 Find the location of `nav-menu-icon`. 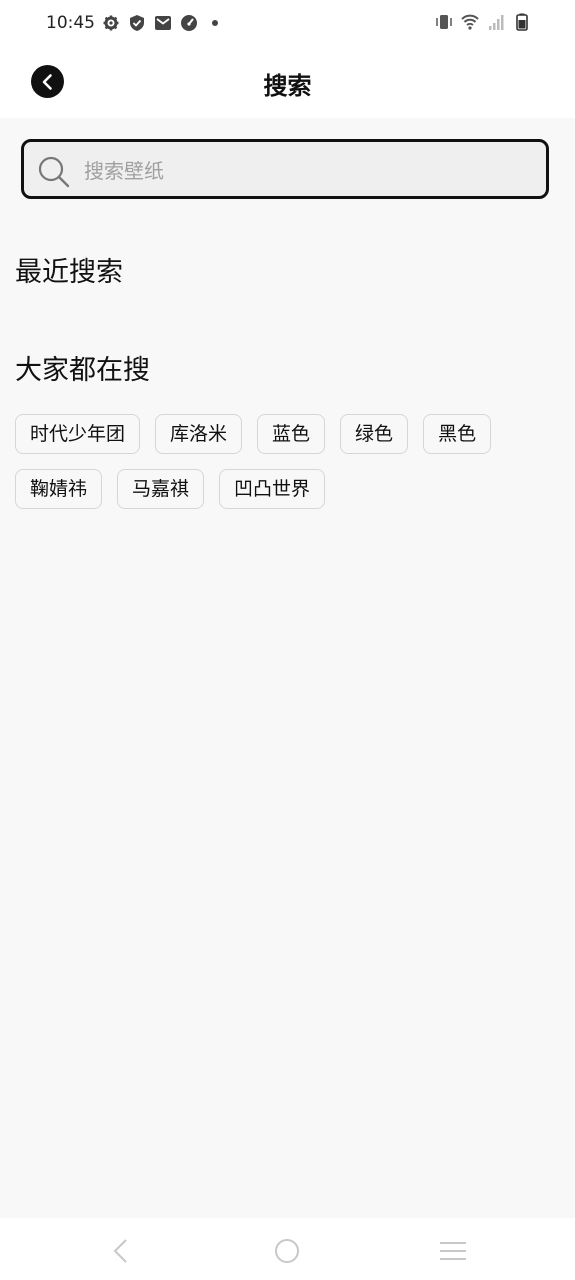

nav-menu-icon is located at coordinates (453, 1251).